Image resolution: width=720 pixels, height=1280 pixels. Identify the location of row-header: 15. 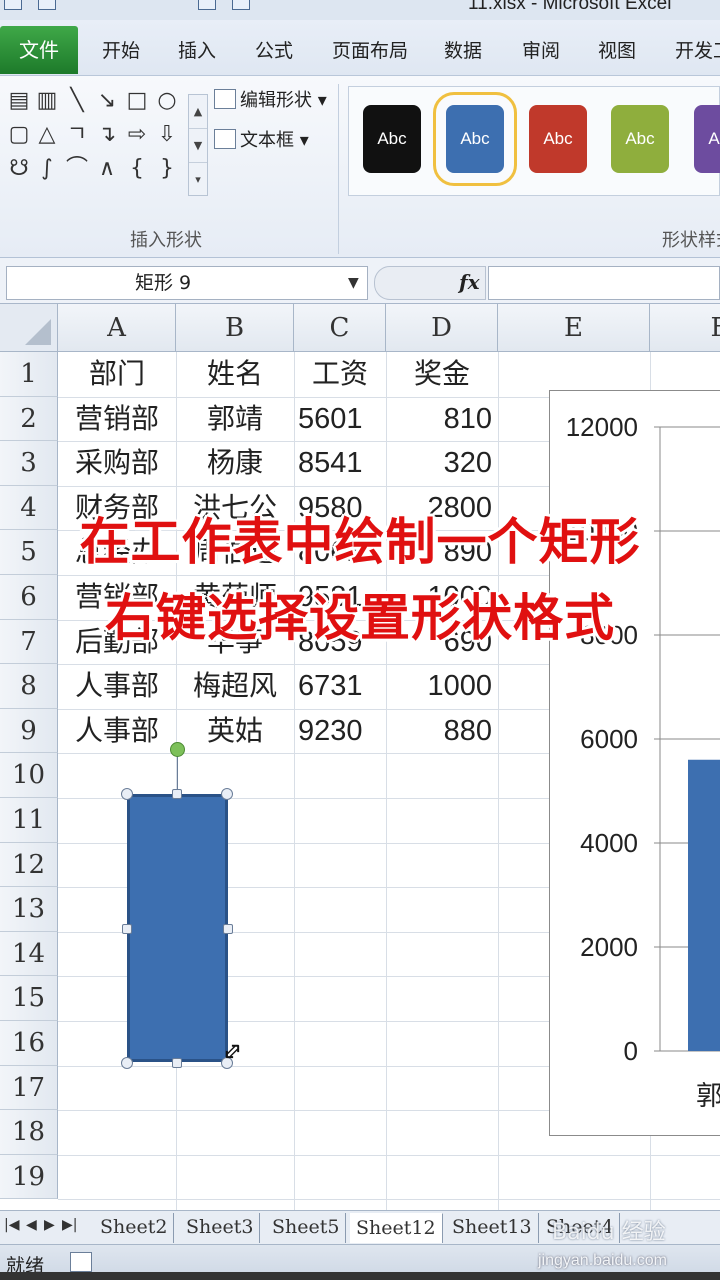
(29, 998).